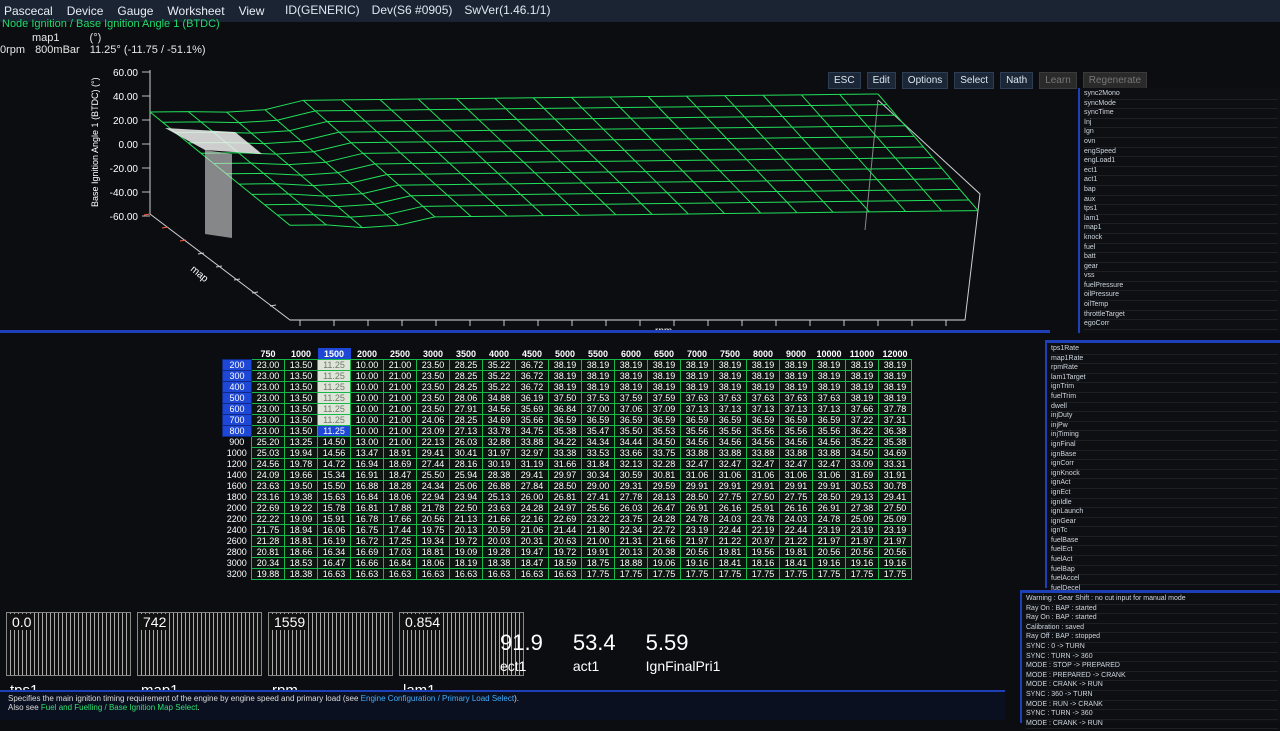  I want to click on table-cell: 21.66, so click(664, 541).